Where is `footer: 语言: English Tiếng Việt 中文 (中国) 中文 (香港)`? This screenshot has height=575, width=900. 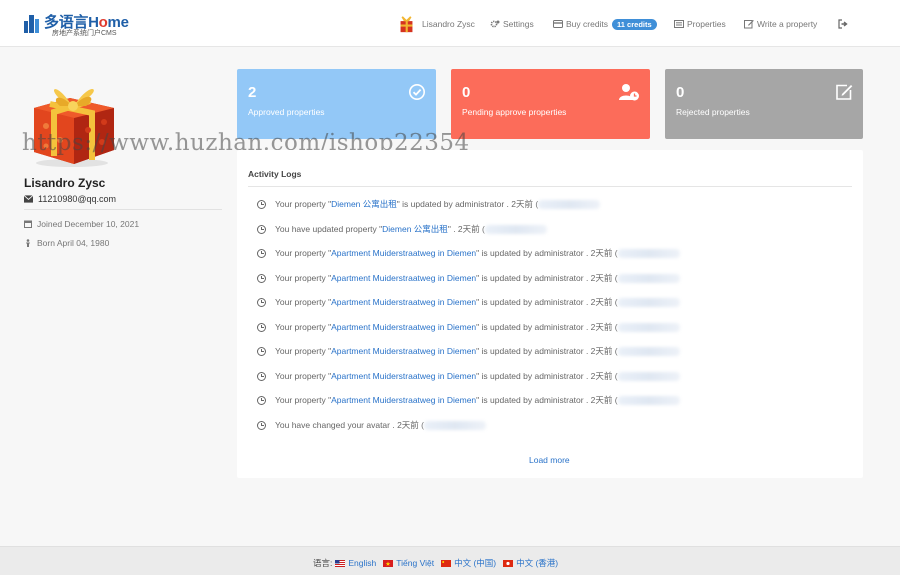 footer: 语言: English Tiếng Việt 中文 (中国) 中文 (香港) is located at coordinates (450, 560).